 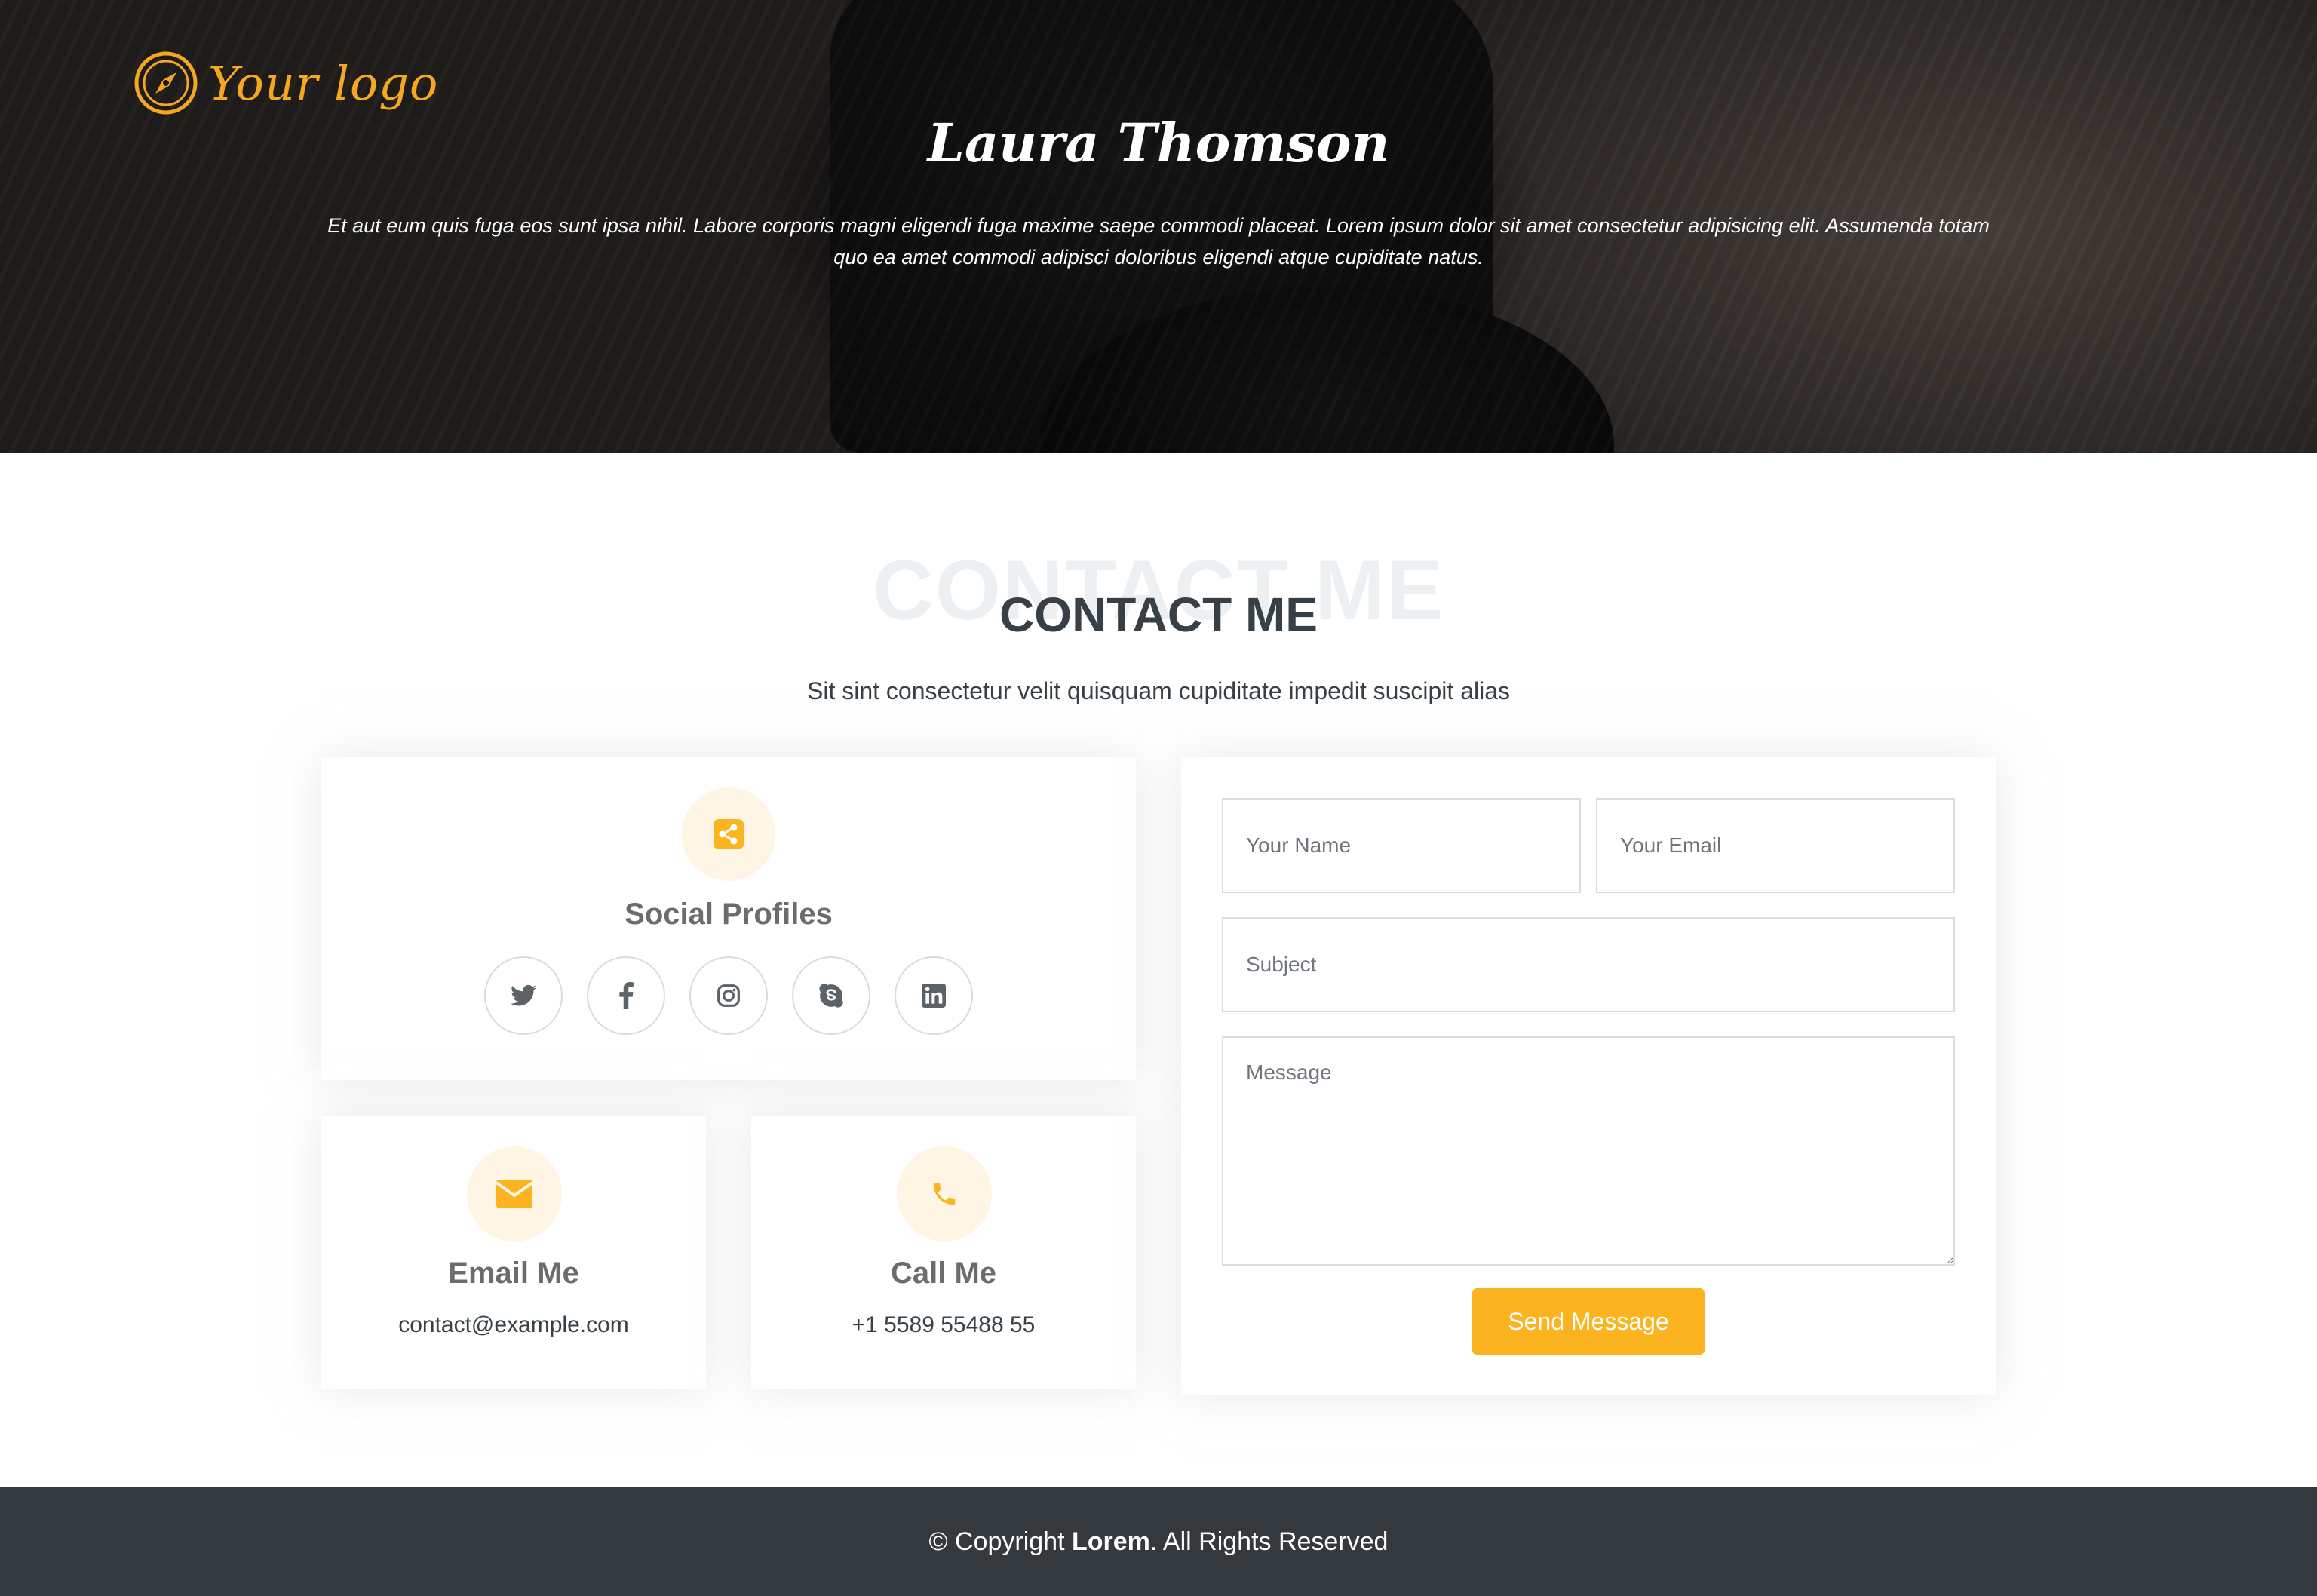 What do you see at coordinates (1000, 1541) in the screenshot?
I see `copyright-prefix: © Copyright` at bounding box center [1000, 1541].